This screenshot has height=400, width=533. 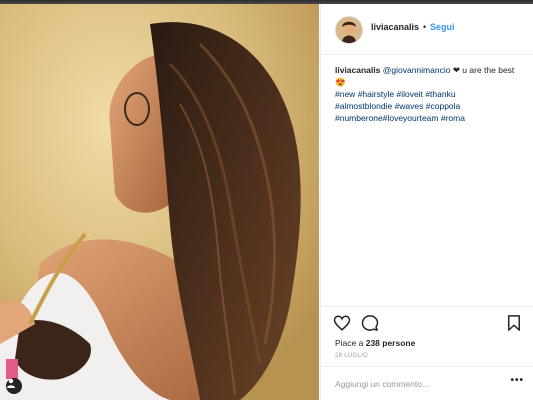 What do you see at coordinates (11, 383) in the screenshot?
I see `person-icon` at bounding box center [11, 383].